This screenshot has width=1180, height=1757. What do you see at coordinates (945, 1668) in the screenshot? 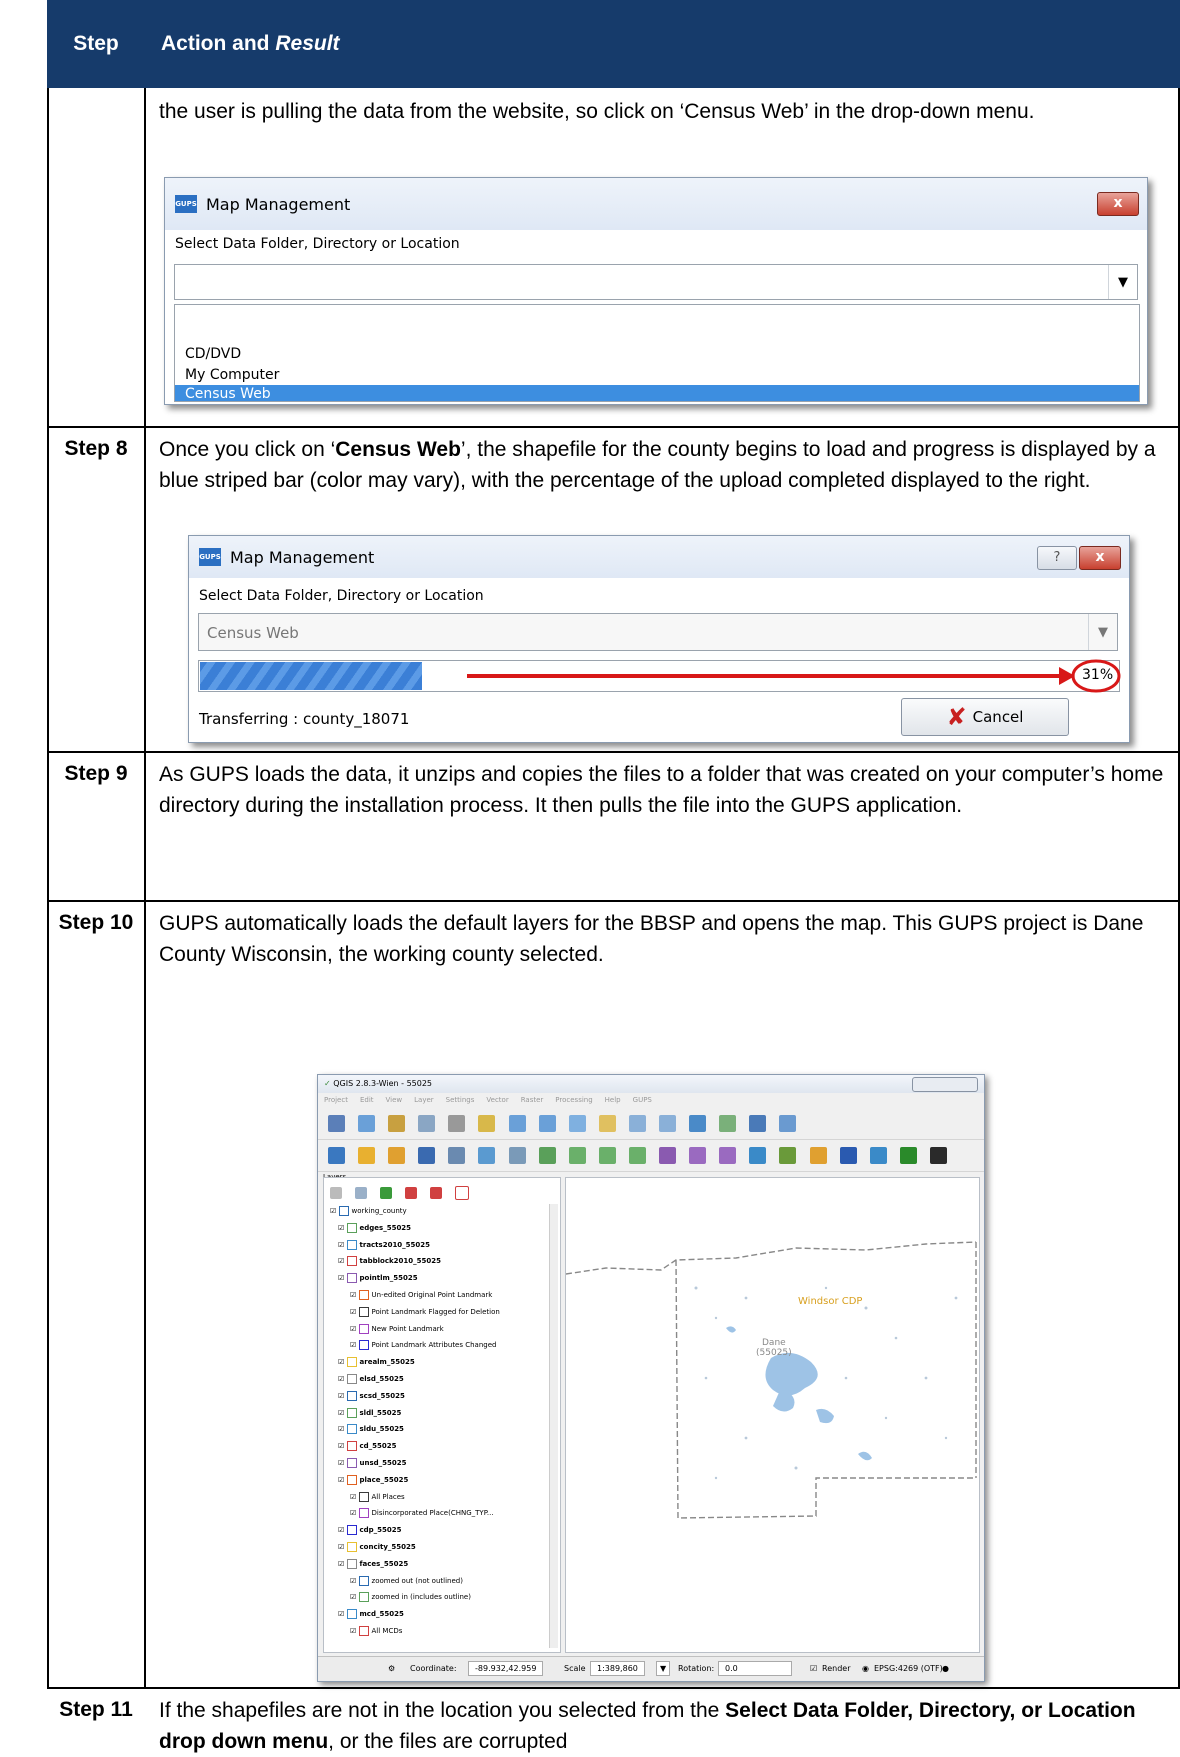
I see `messages-icon: ●` at bounding box center [945, 1668].